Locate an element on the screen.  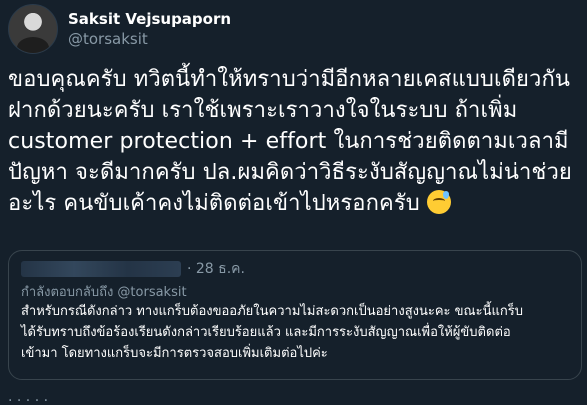
tweet-header: Saksit Vejsupaporn @torsaksit is located at coordinates (119, 29).